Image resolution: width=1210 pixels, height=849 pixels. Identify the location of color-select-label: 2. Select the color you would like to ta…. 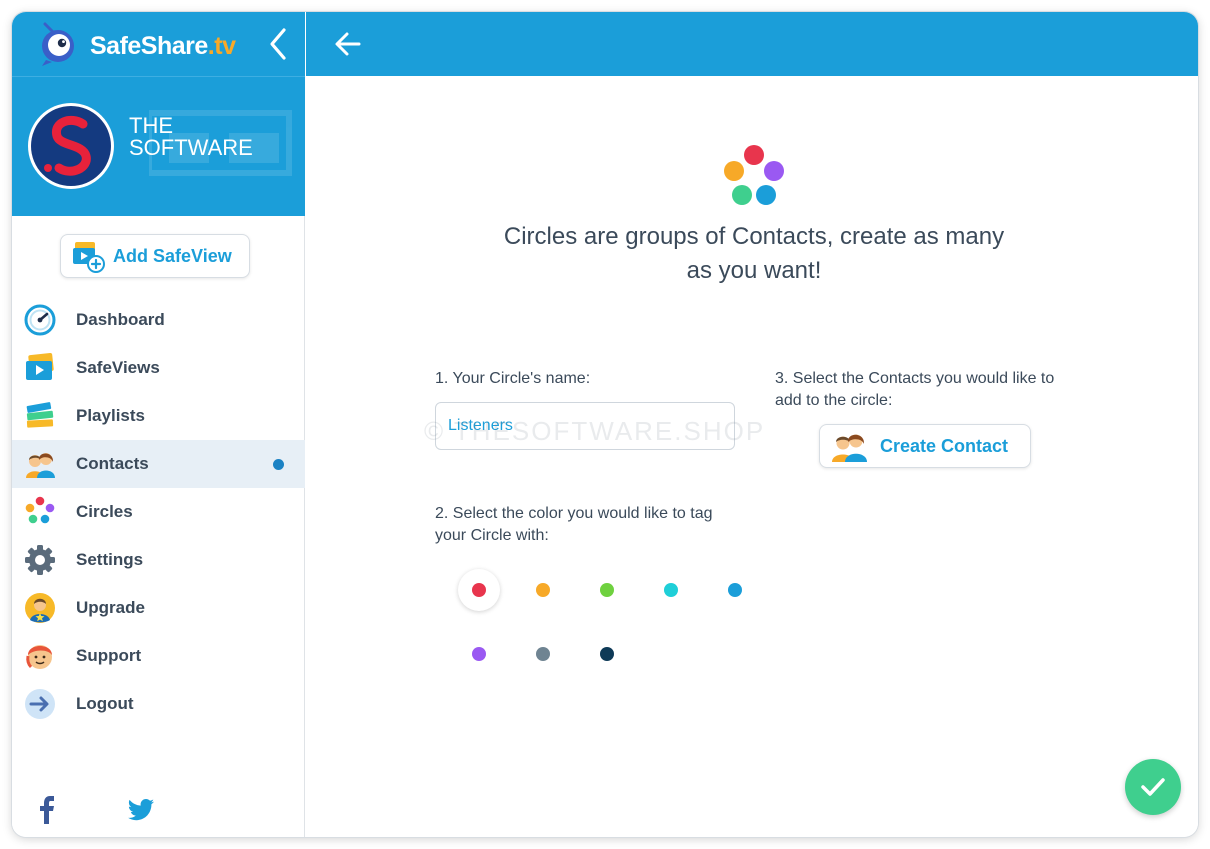
(574, 524).